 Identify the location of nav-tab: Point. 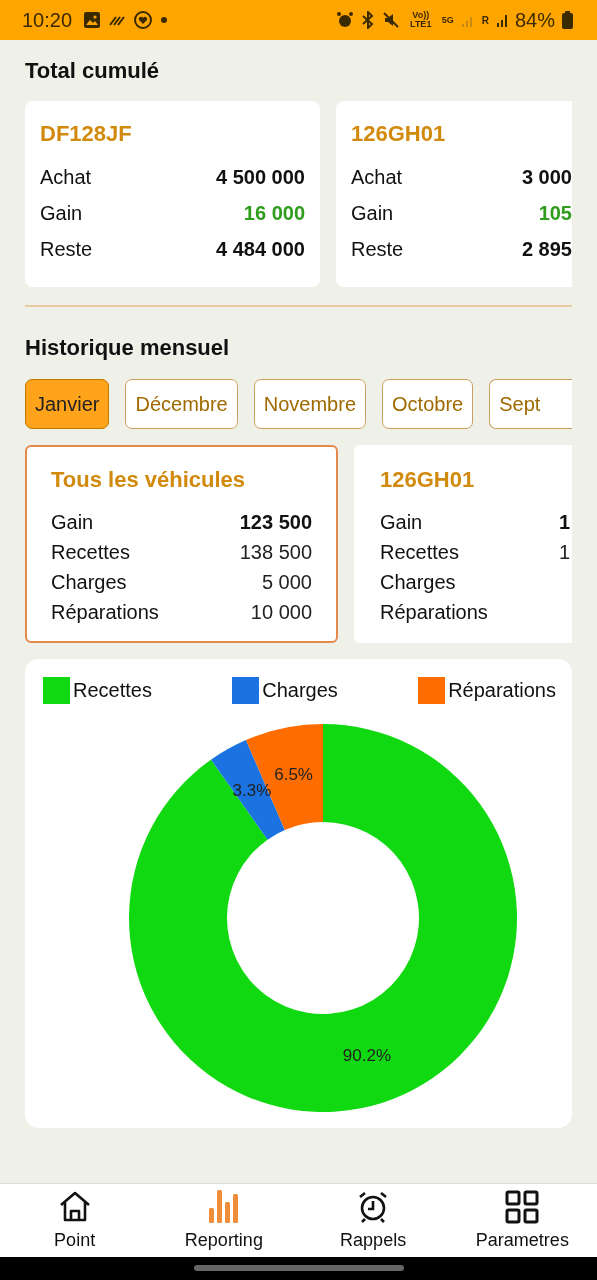
(75, 1220).